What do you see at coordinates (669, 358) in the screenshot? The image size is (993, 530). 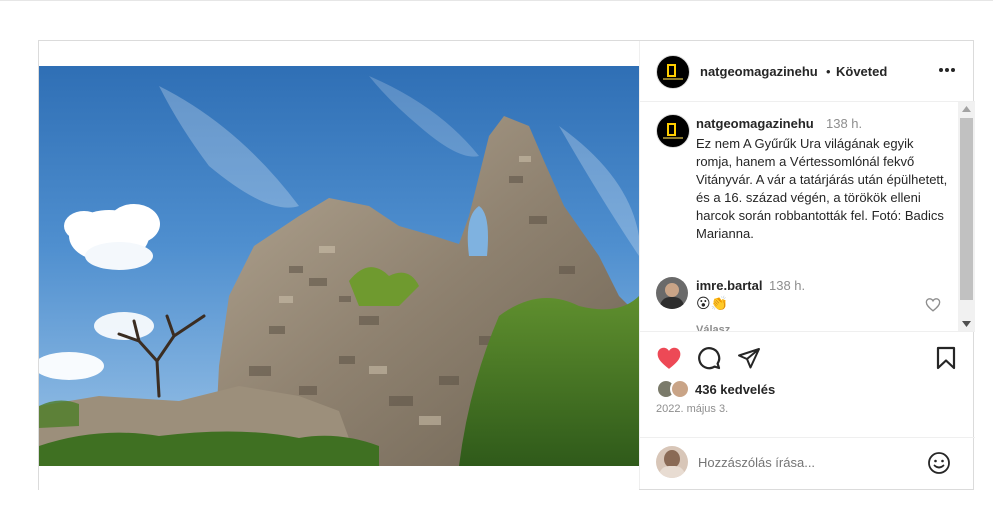 I see `heart-filled-icon` at bounding box center [669, 358].